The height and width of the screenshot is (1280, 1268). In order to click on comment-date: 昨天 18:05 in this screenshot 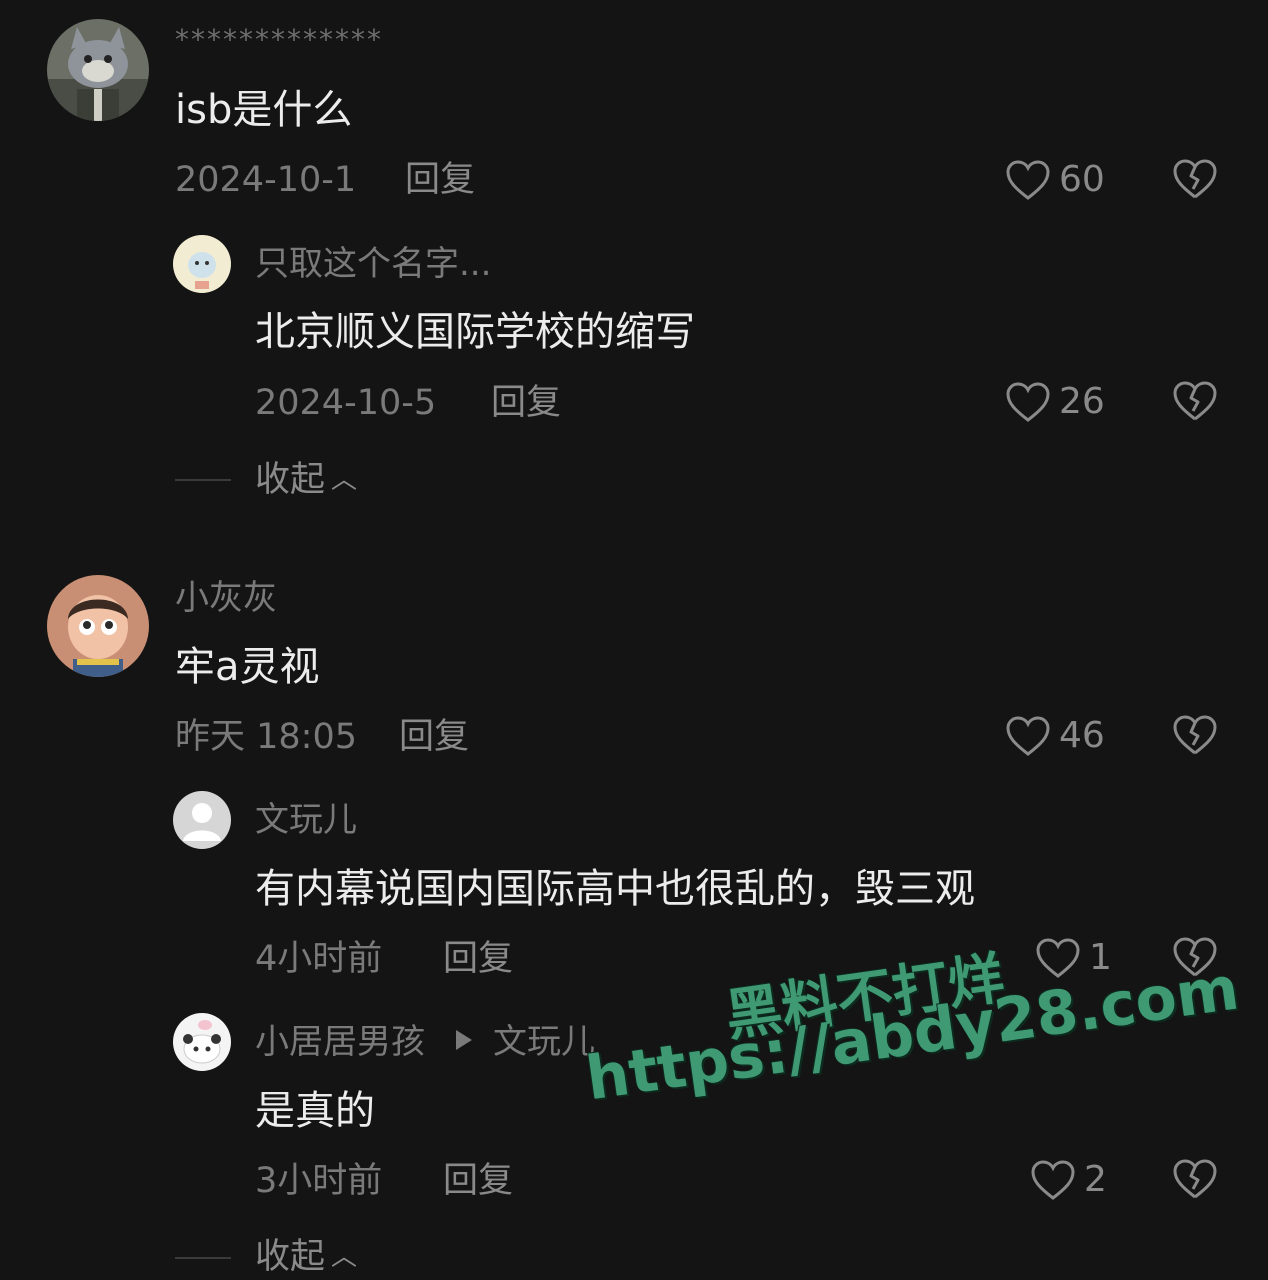, I will do `click(266, 737)`.